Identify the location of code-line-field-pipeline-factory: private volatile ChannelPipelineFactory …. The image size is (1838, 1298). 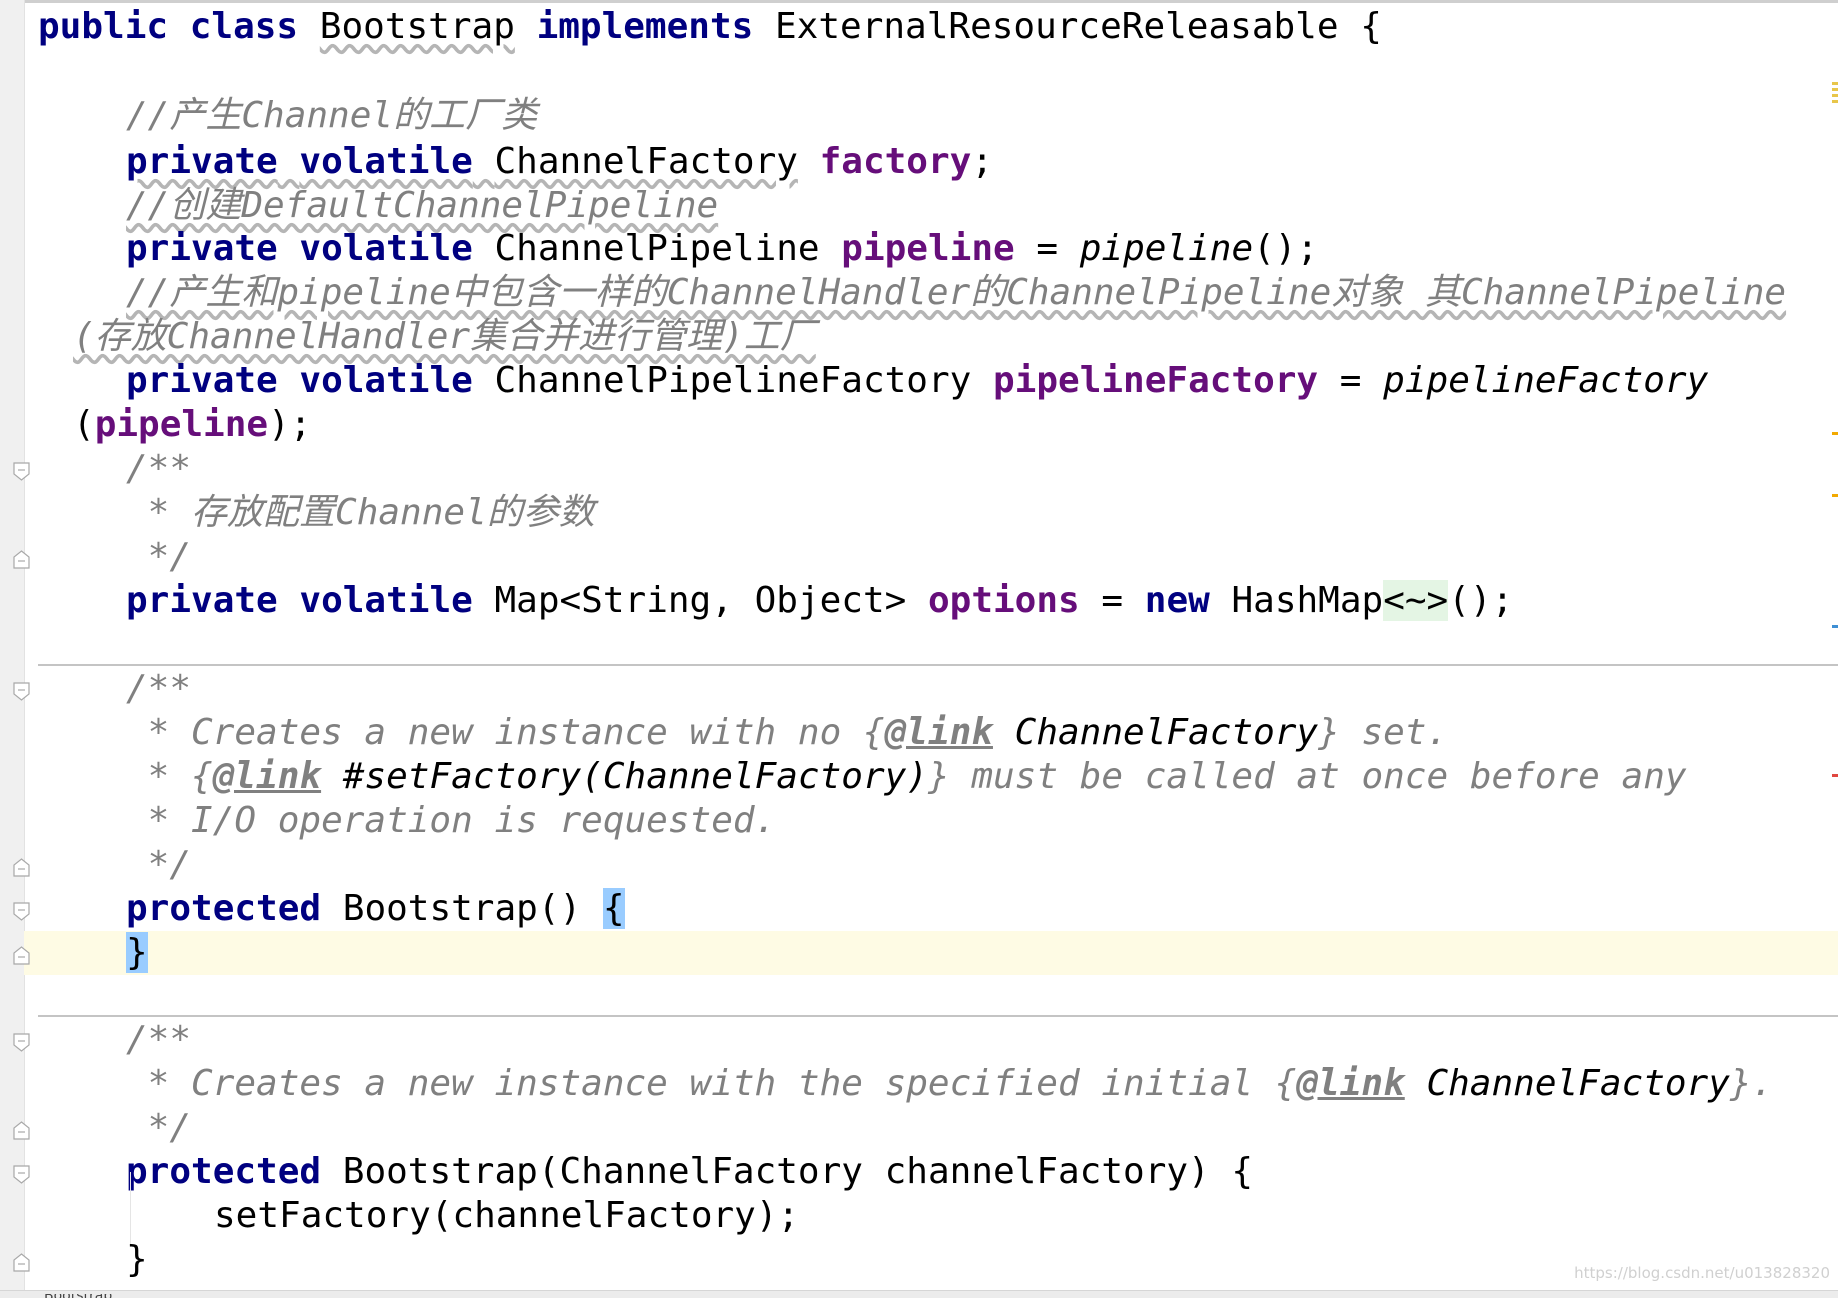
(917, 381).